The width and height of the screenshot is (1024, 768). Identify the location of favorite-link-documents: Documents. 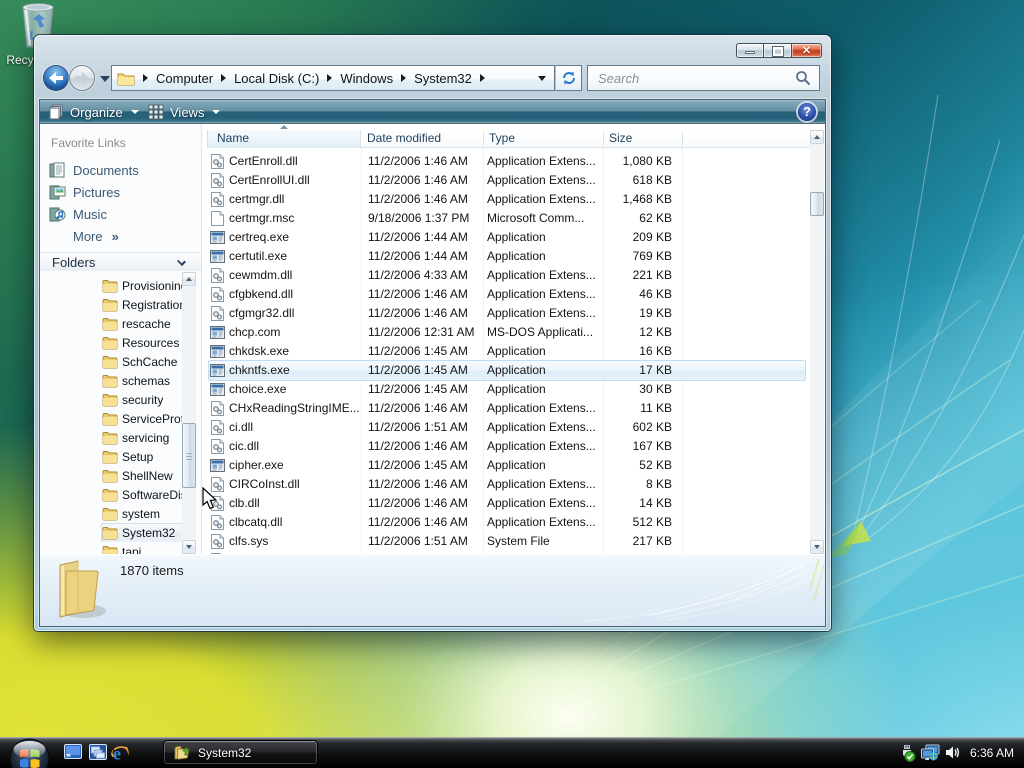
(120, 170).